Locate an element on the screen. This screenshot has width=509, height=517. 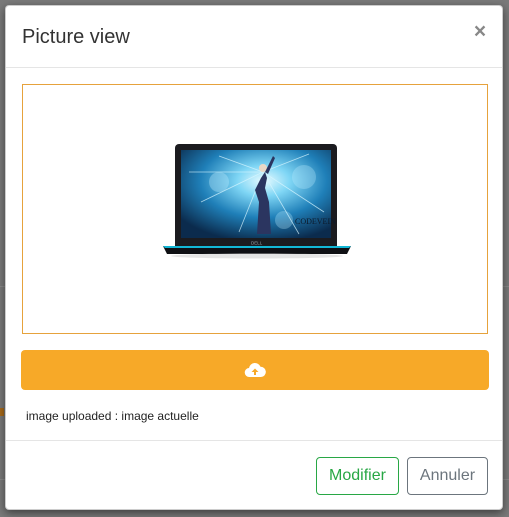
cloud-upload-icon is located at coordinates (255, 370).